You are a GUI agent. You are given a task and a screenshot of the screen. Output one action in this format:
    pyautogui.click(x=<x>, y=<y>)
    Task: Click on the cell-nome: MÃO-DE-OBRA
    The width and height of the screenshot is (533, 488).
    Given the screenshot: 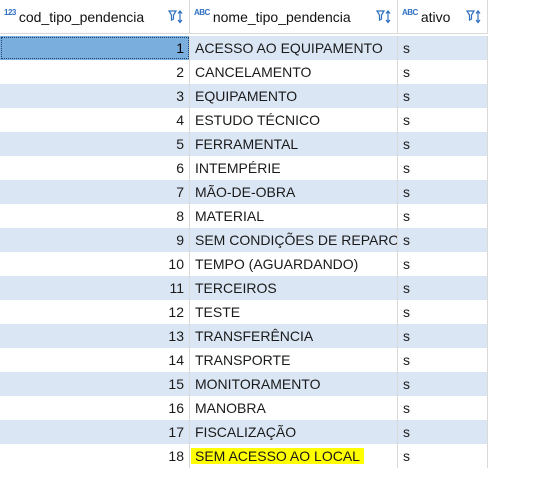 What is the action you would take?
    pyautogui.click(x=294, y=192)
    